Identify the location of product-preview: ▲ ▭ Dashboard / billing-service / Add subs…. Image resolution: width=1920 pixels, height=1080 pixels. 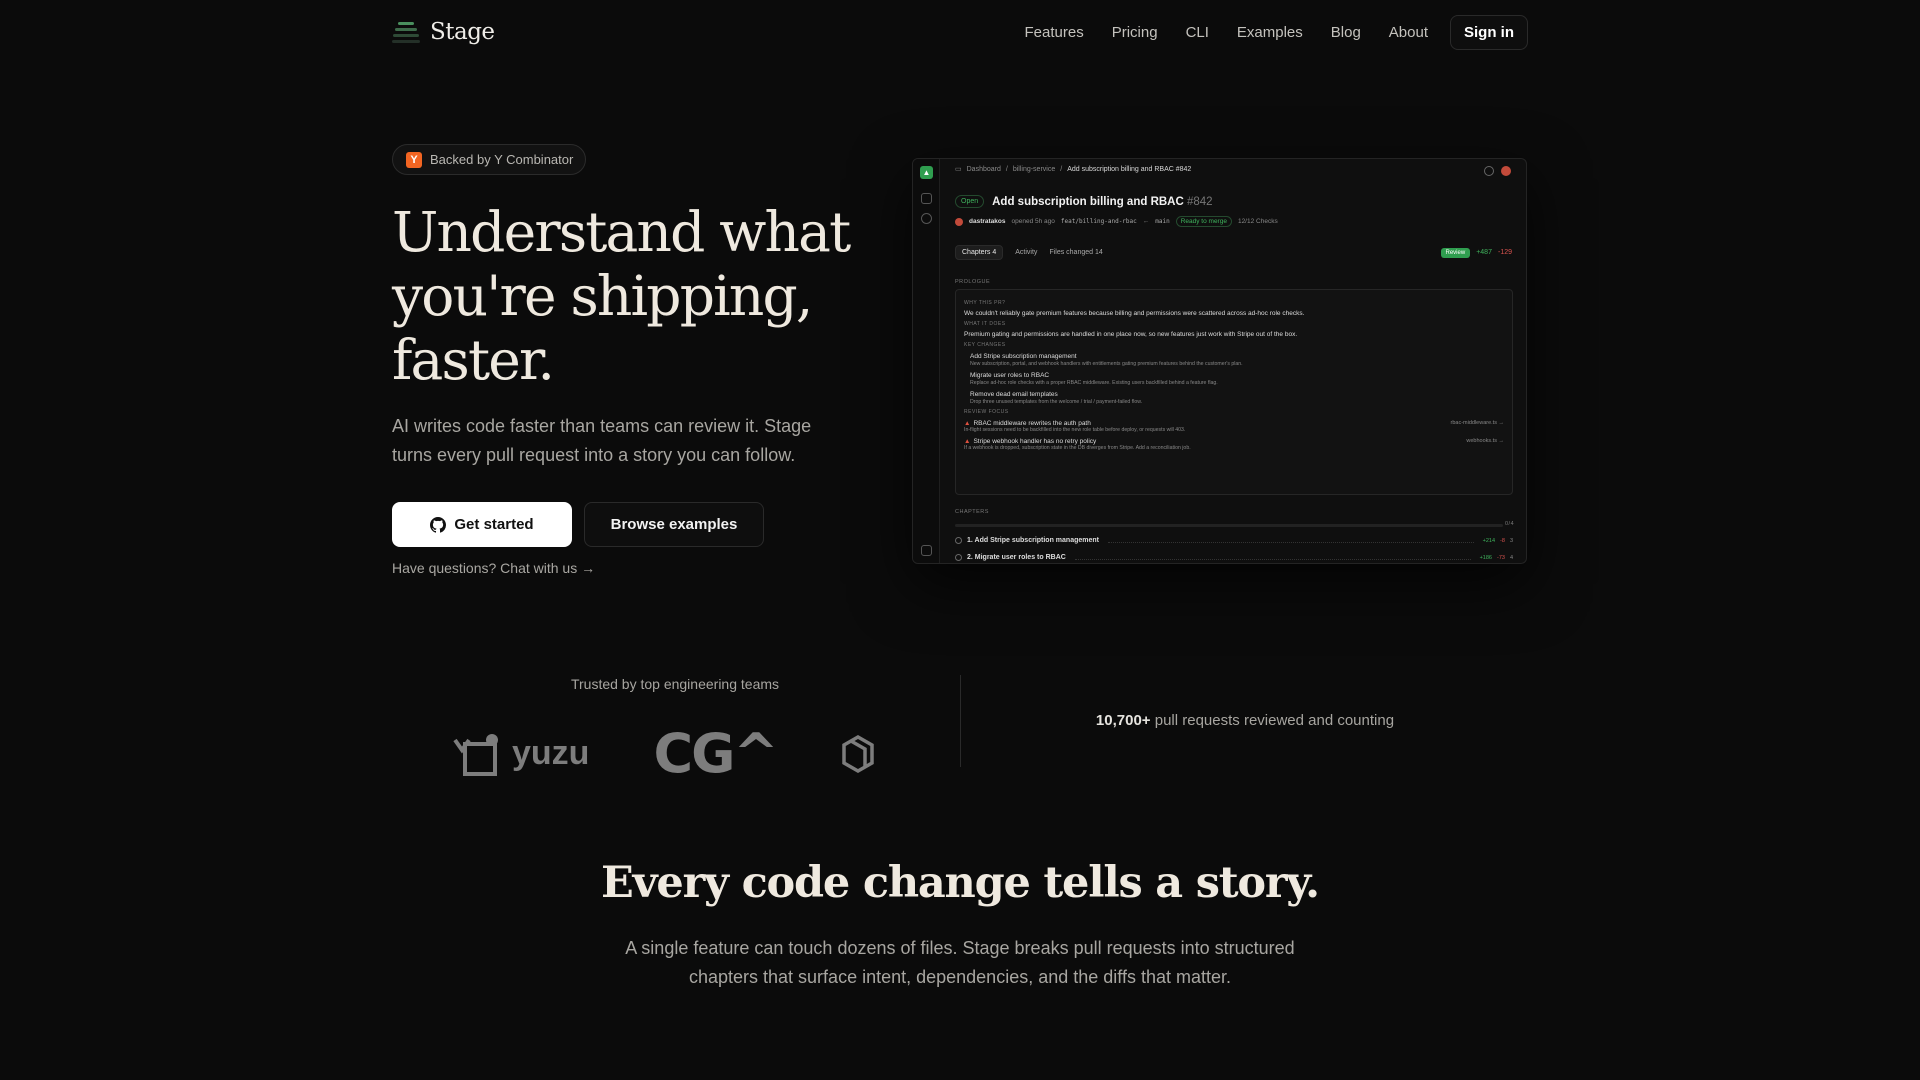
(1219, 361).